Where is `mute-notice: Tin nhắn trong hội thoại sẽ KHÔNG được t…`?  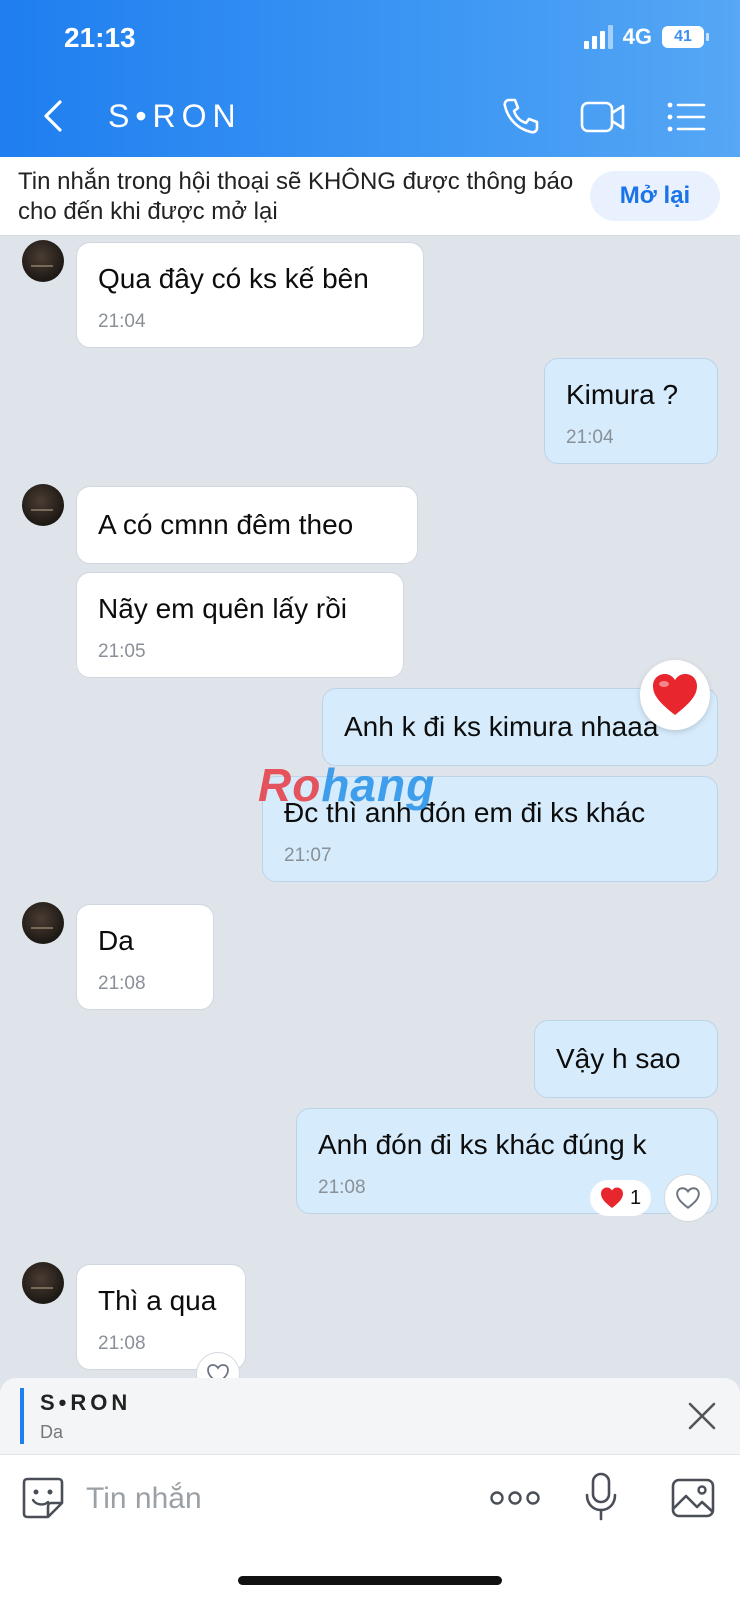
mute-notice: Tin nhắn trong hội thoại sẽ KHÔNG được t… is located at coordinates (370, 196).